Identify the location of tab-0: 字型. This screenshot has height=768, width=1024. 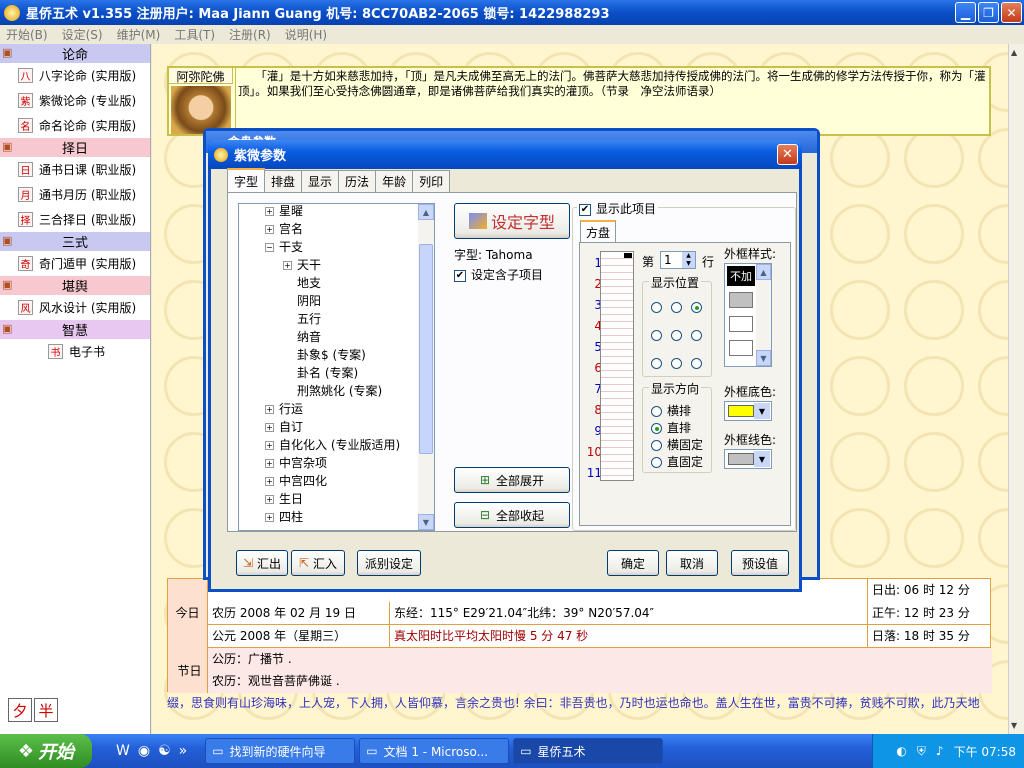
(246, 180).